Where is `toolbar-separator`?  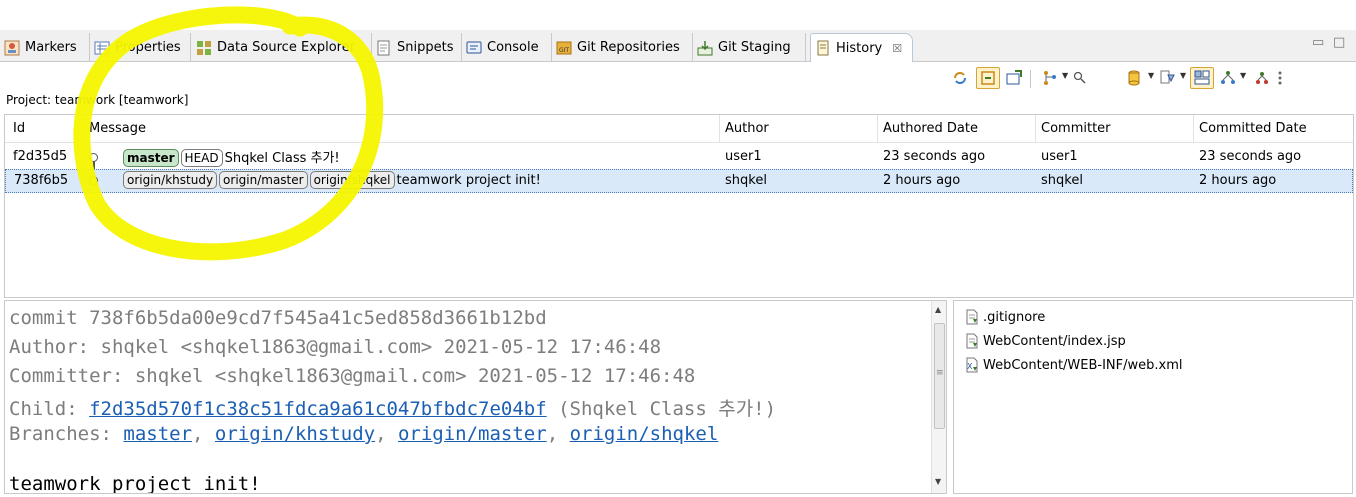
toolbar-separator is located at coordinates (1030, 79).